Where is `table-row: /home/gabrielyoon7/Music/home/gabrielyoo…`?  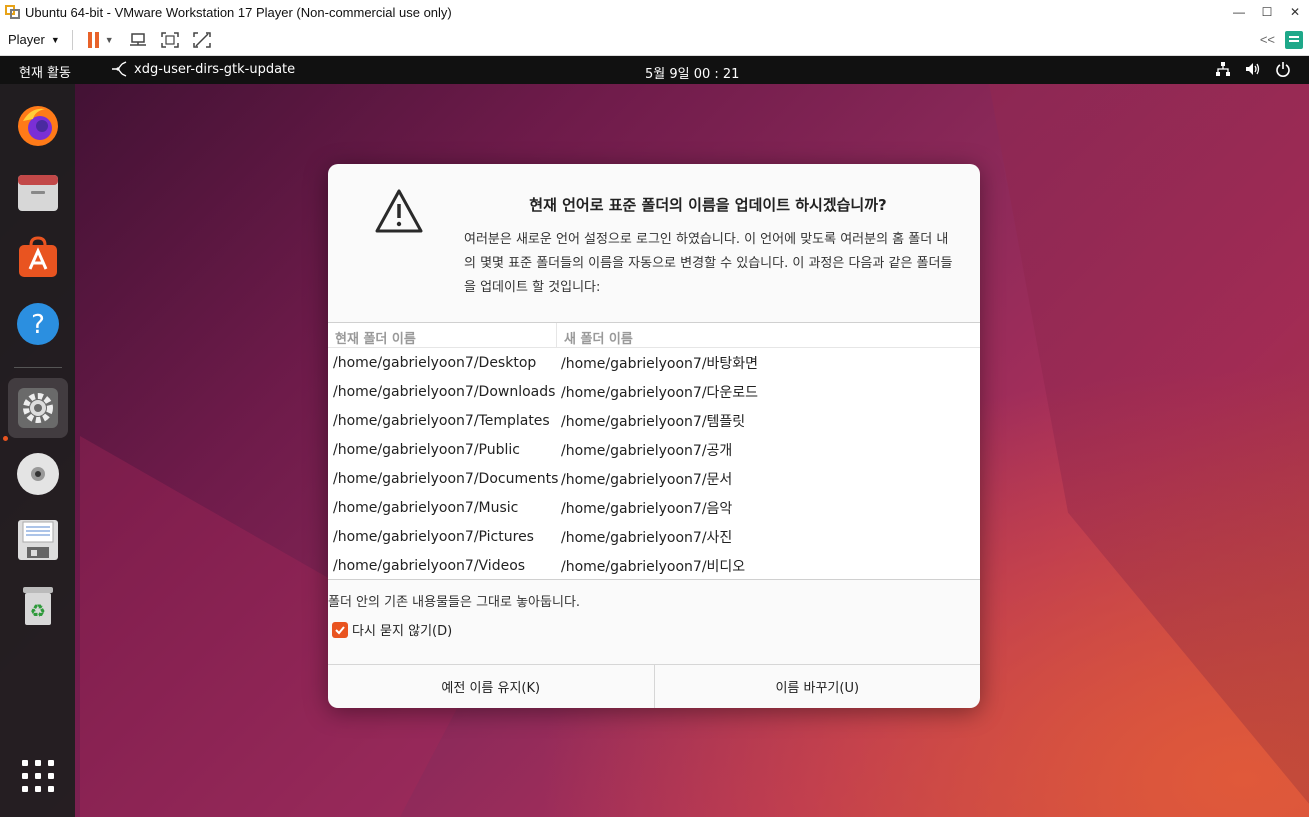
table-row: /home/gabrielyoon7/Music/home/gabrielyoo… is located at coordinates (654, 507).